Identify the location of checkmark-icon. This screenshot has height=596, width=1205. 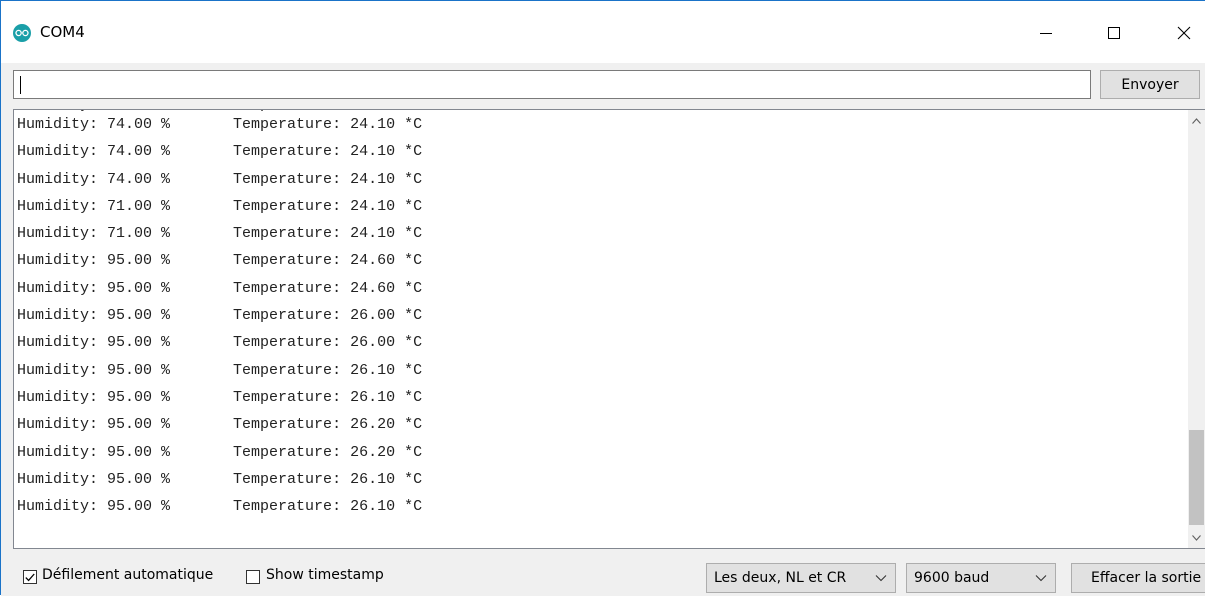
(30, 577).